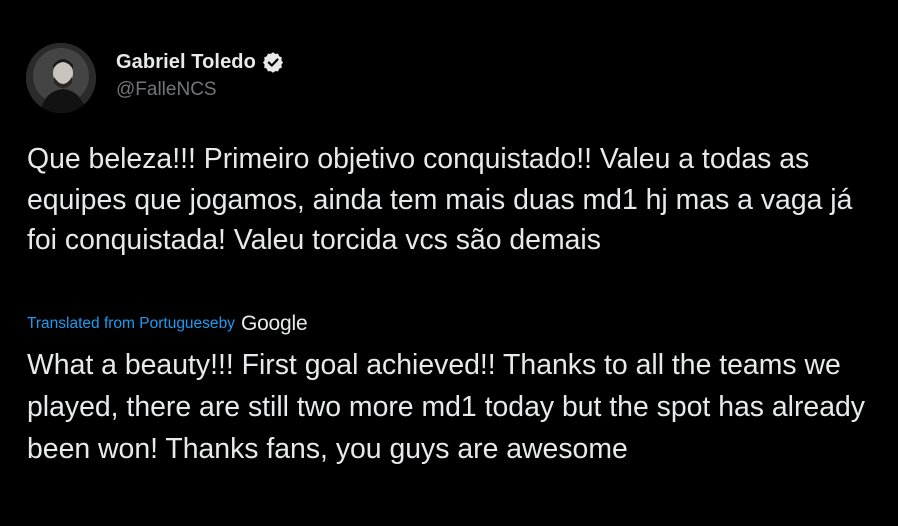 This screenshot has width=898, height=526. I want to click on name-row: Gabriel Toledo, so click(200, 62).